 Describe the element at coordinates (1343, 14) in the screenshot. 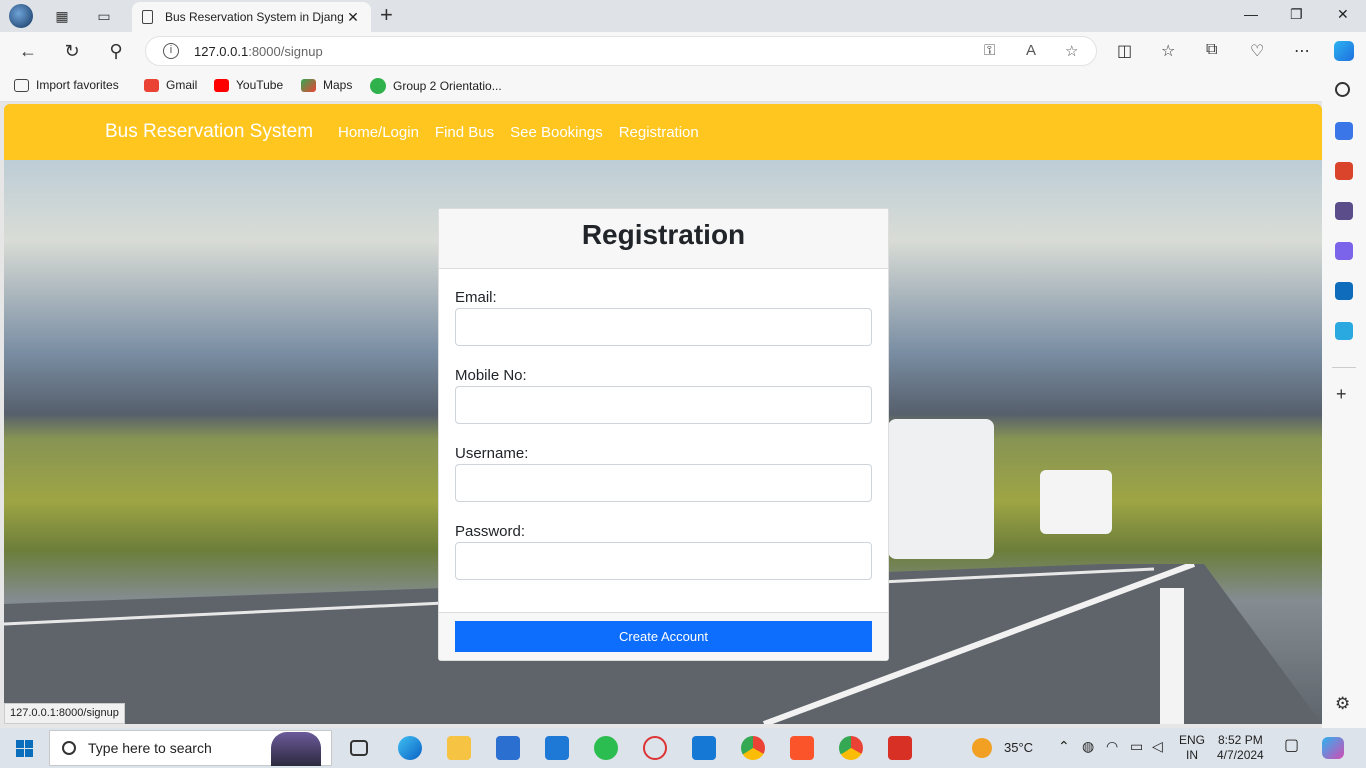

I see `close-window-icon: ✕` at that location.